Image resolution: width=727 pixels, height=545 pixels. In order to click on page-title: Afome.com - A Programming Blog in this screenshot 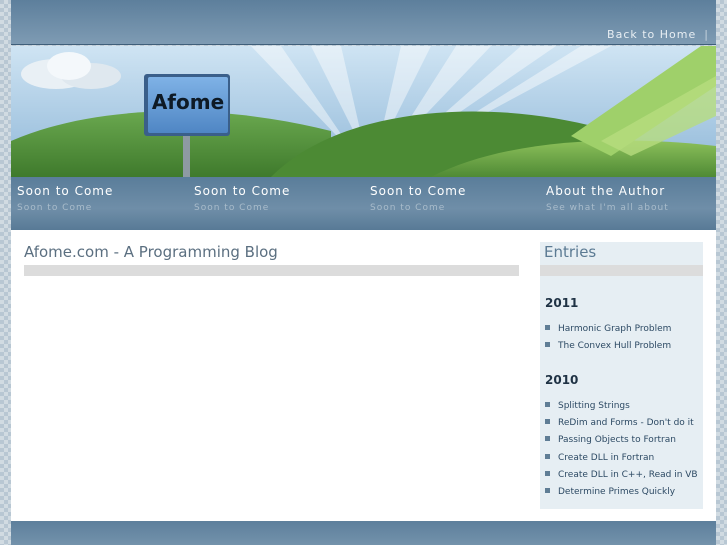, I will do `click(151, 252)`.